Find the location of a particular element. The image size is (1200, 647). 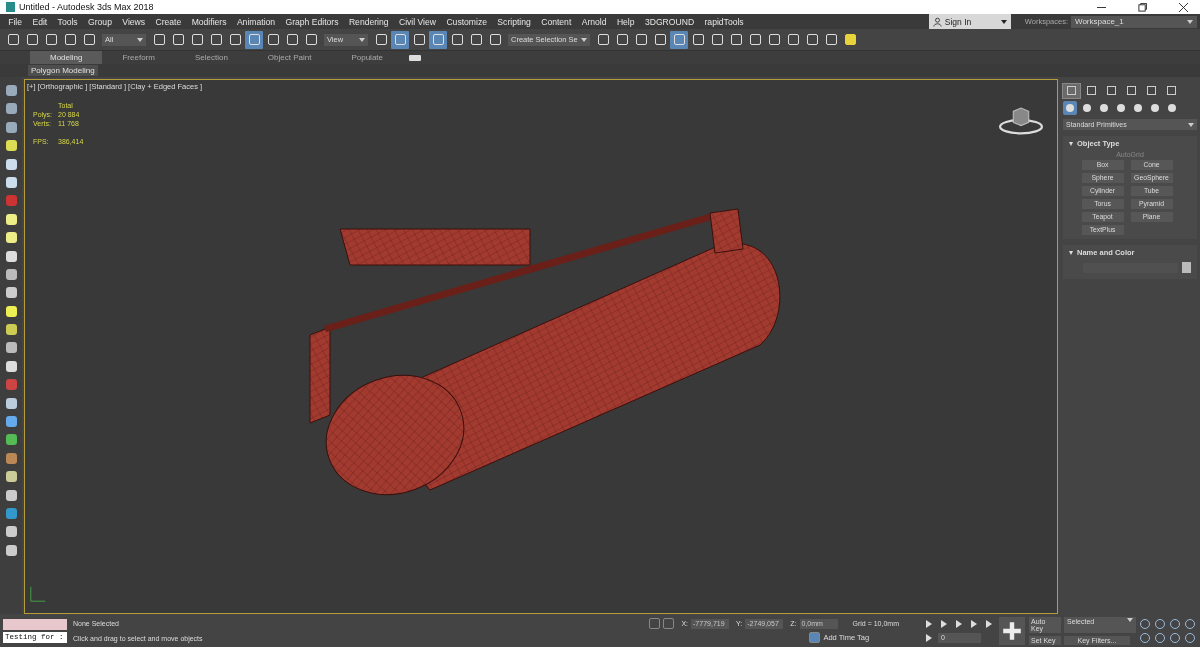

menu-item: Animation is located at coordinates (256, 21).